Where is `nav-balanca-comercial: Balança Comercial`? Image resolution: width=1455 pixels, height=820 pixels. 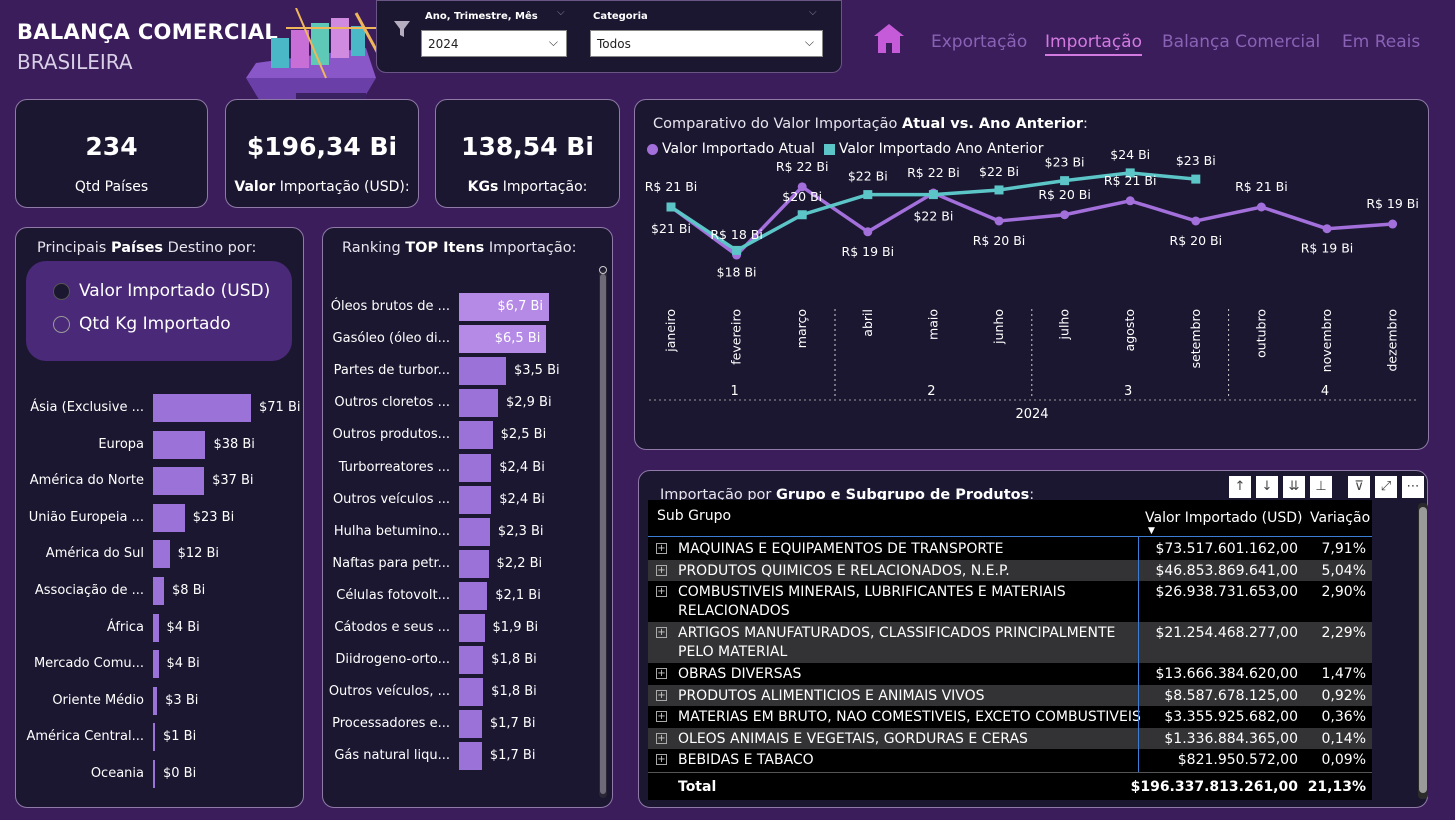
nav-balanca-comercial: Balança Comercial is located at coordinates (1241, 42).